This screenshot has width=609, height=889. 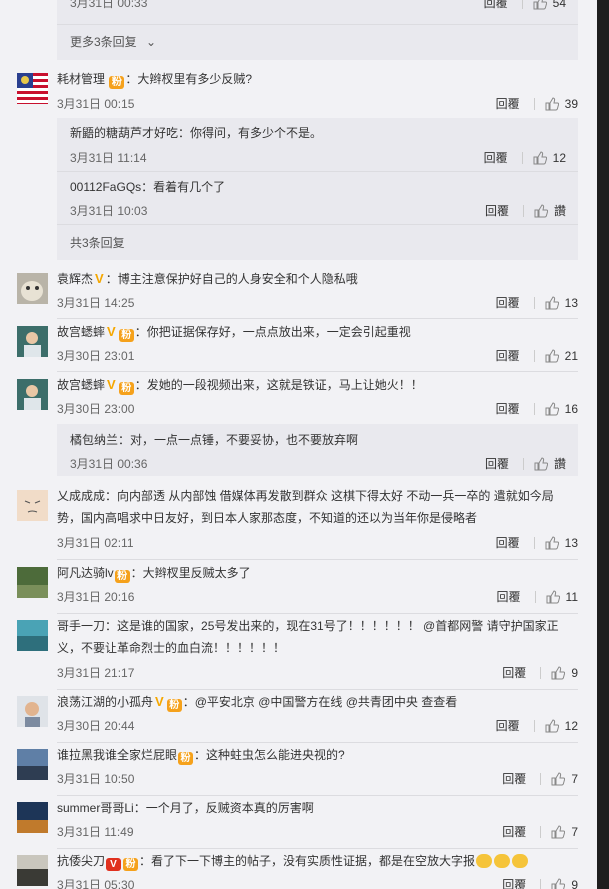 I want to click on username: 阿凡达骑lv, so click(x=85, y=573).